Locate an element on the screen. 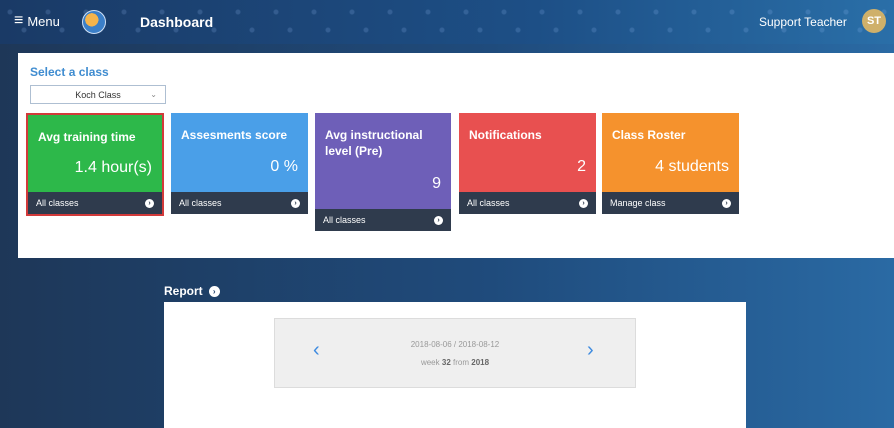 This screenshot has width=894, height=428. card-notifications: Notifications 2 All classes › is located at coordinates (527, 163).